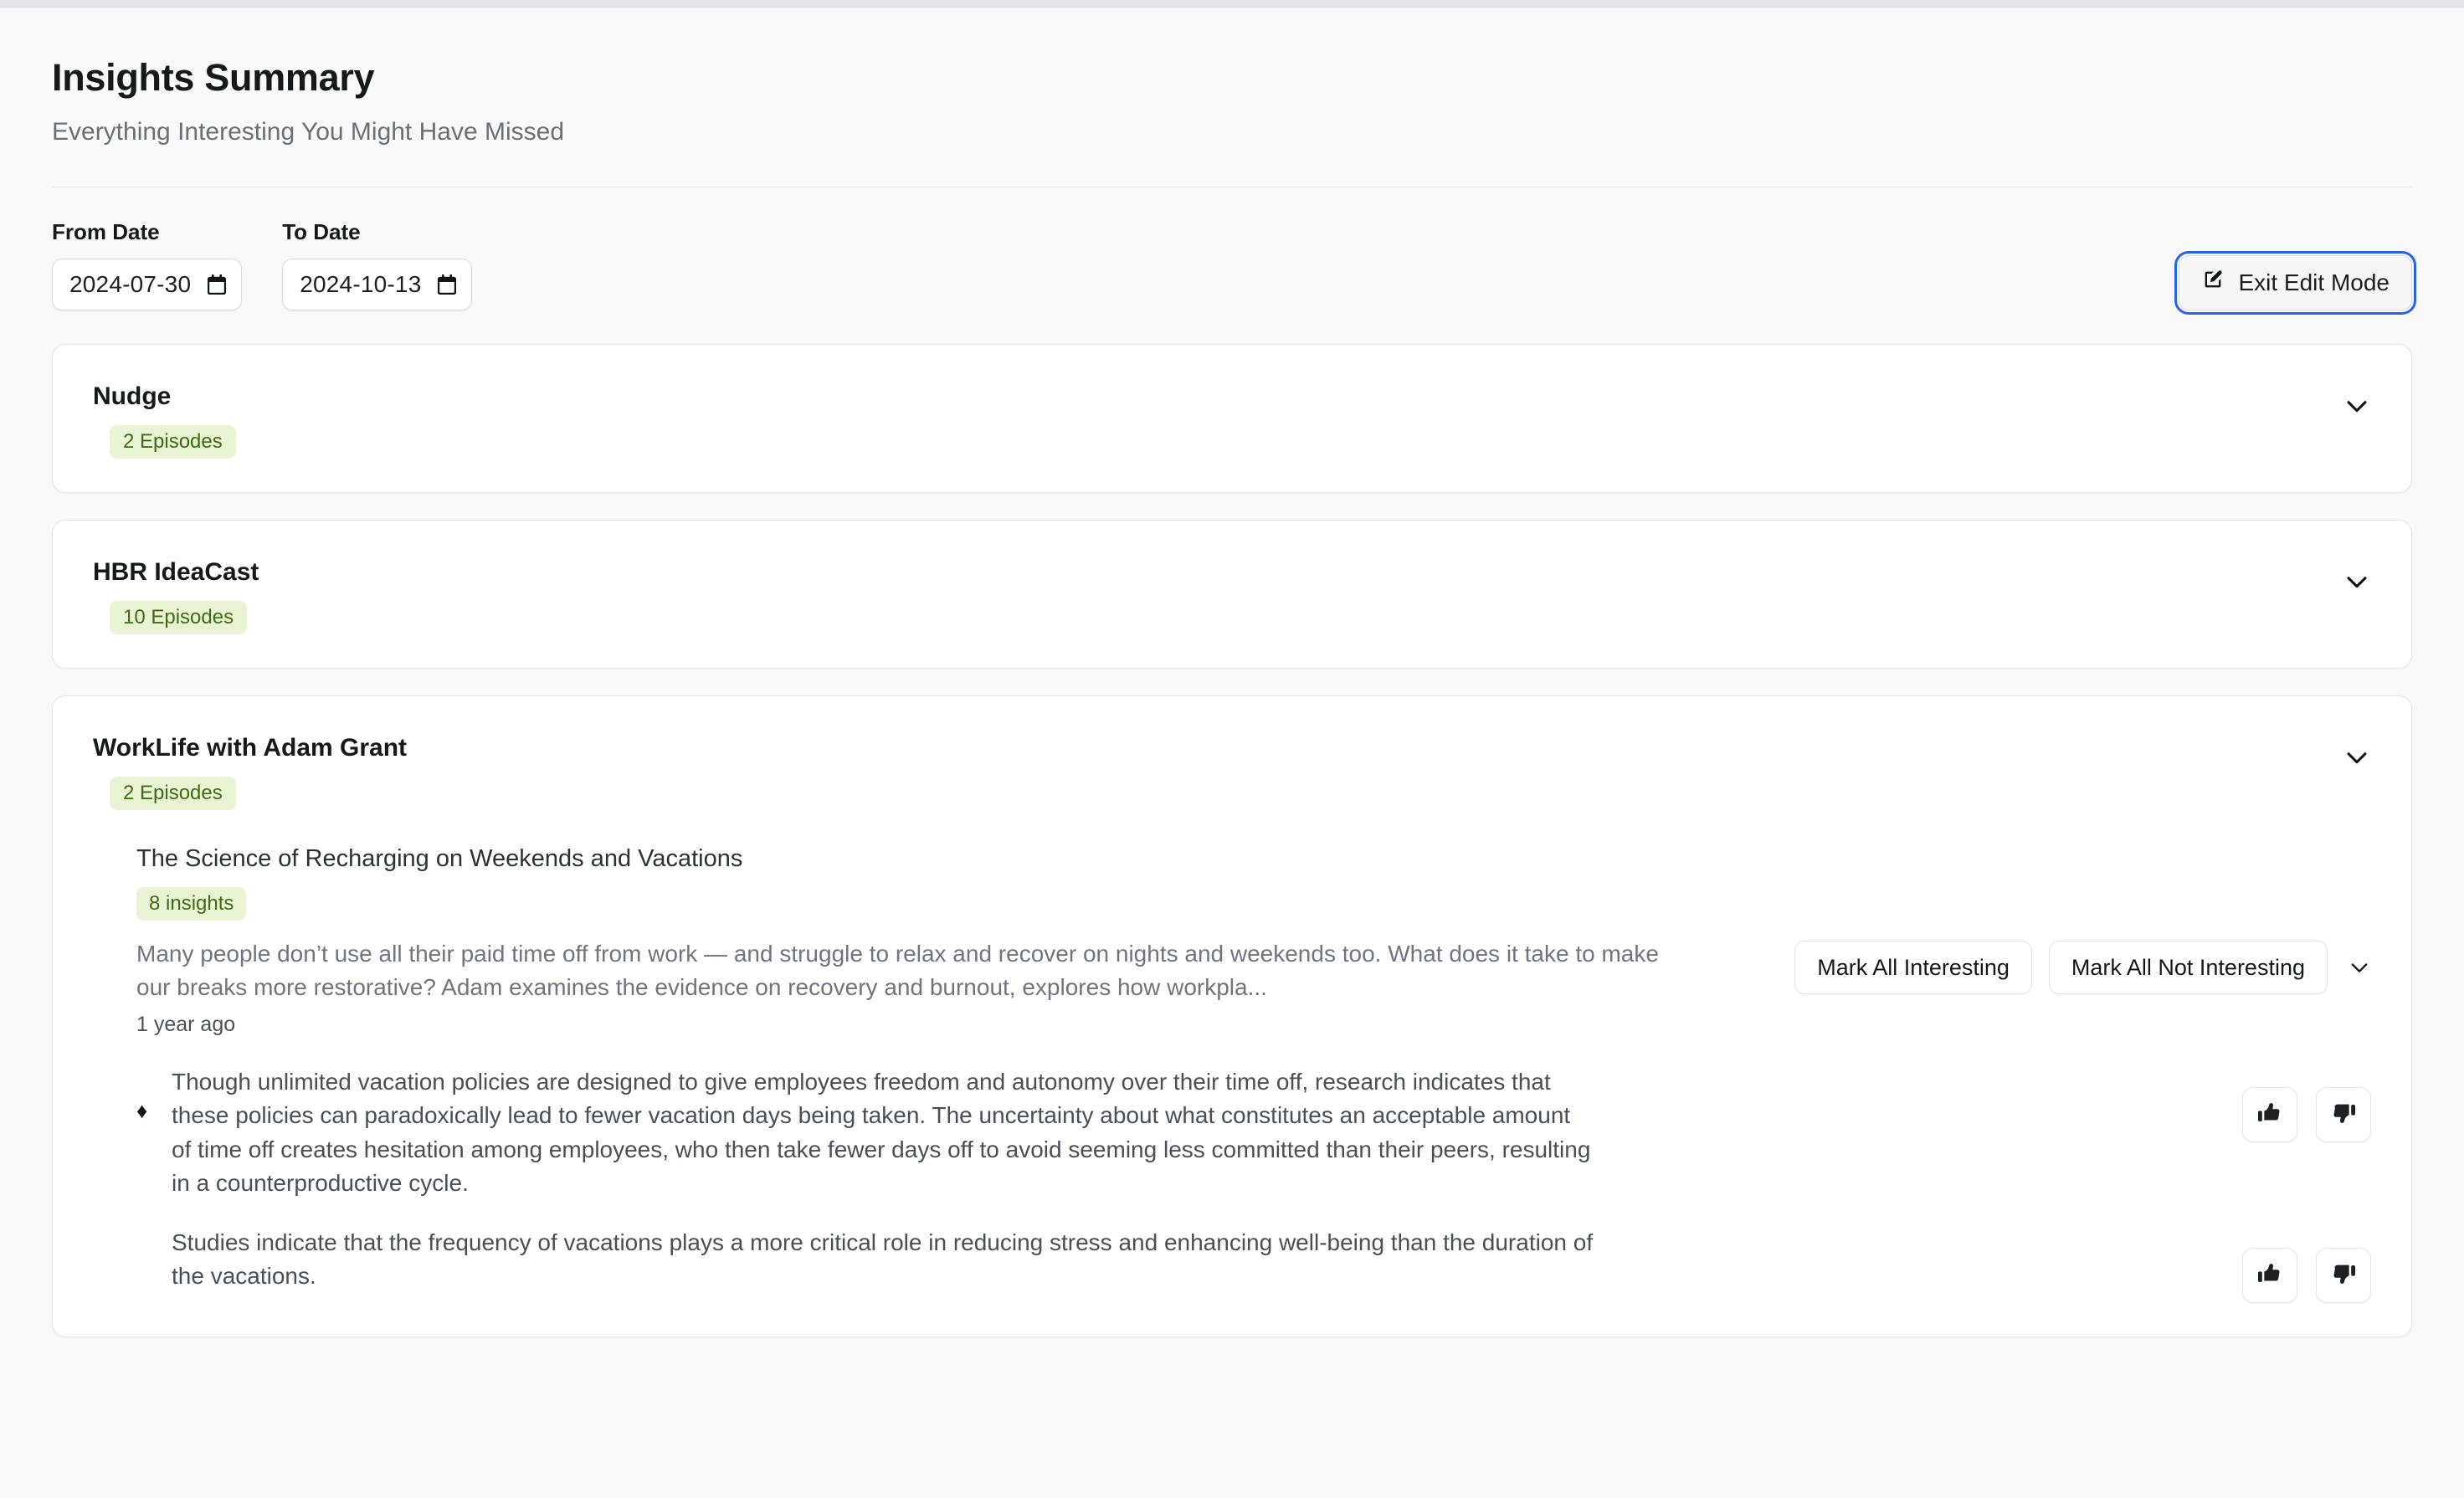 This screenshot has height=1498, width=2464. Describe the element at coordinates (214, 77) in the screenshot. I see `page-title: Insights Summary` at that location.